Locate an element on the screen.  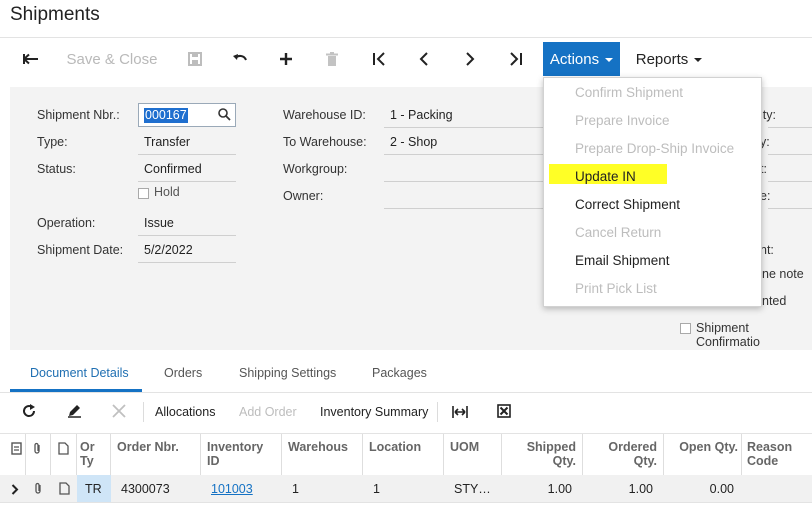
back-arrow-icon is located at coordinates (31, 59).